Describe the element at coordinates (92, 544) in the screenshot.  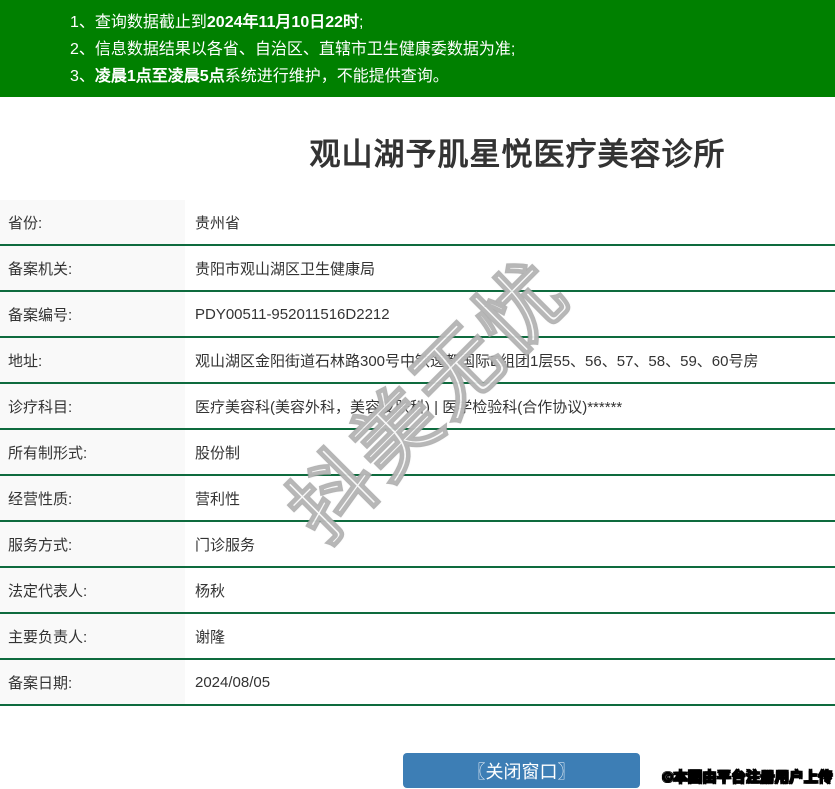
I see `row-label: 服务方式:` at that location.